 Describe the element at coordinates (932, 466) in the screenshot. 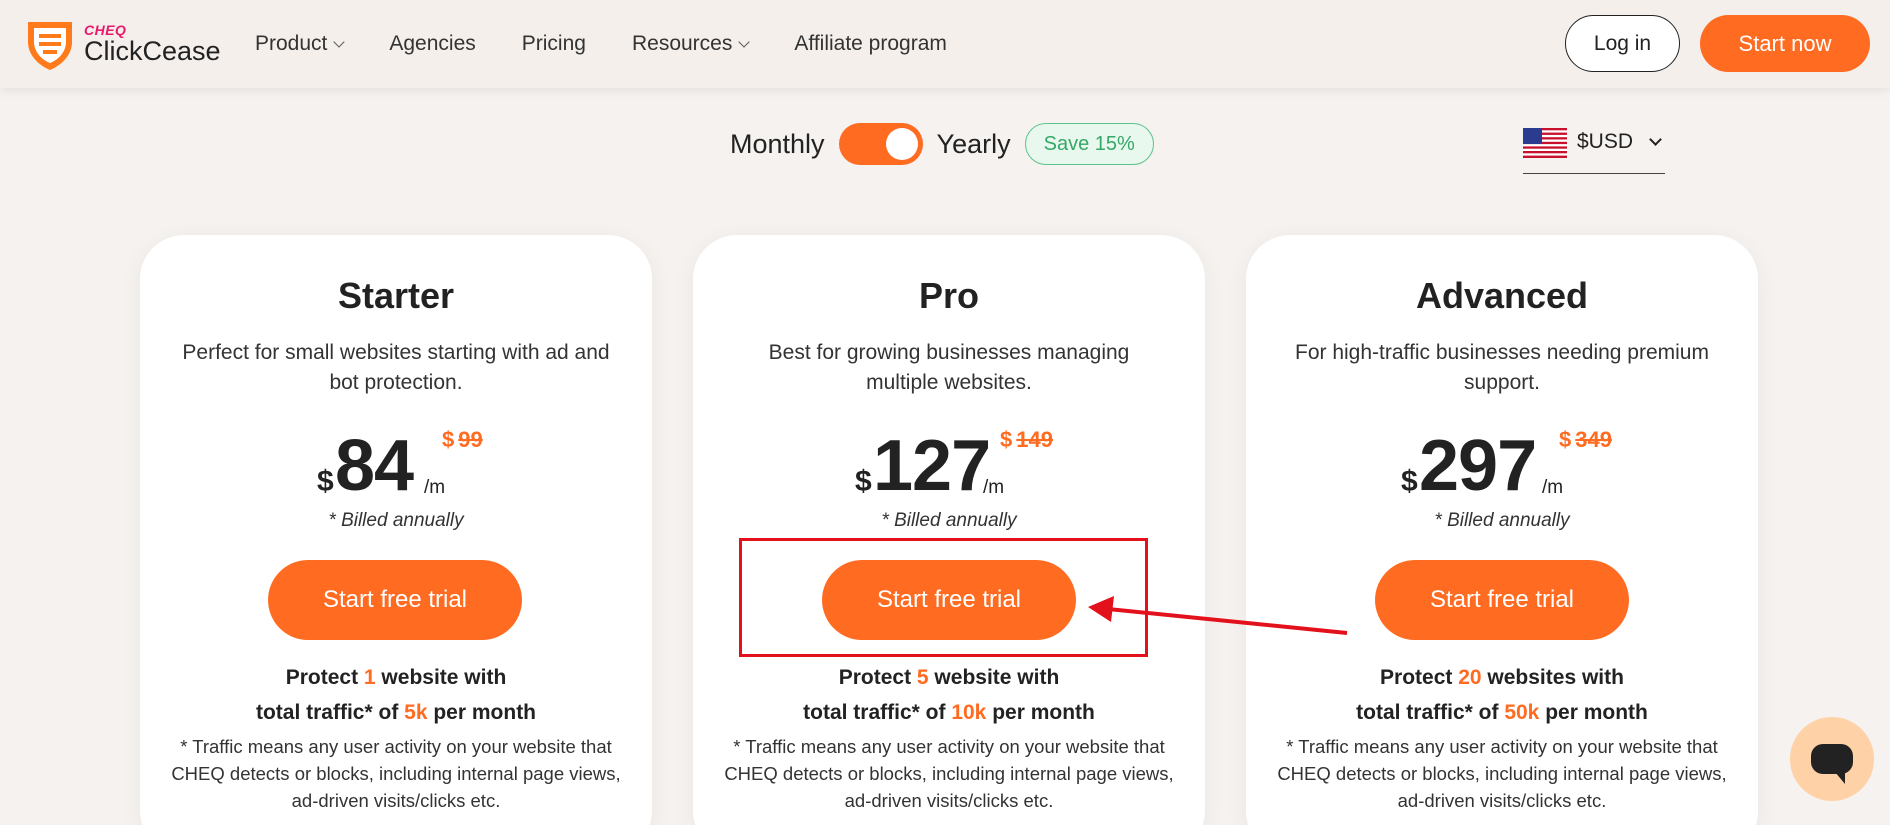

I see `price-value: 127` at that location.